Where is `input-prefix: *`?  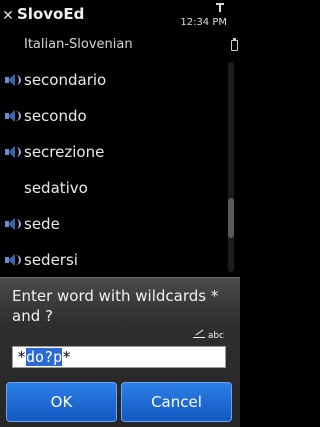
input-prefix: * is located at coordinates (22, 357).